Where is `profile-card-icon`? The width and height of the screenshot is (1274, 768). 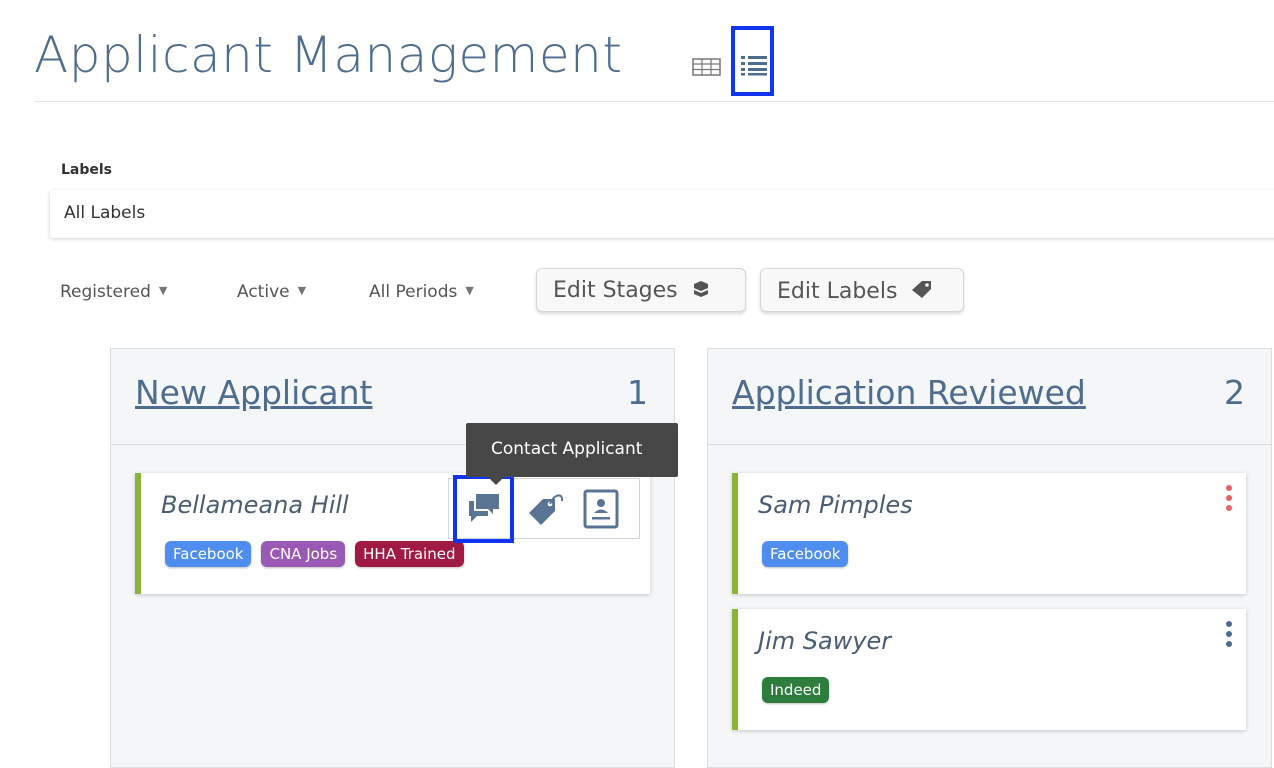 profile-card-icon is located at coordinates (601, 511).